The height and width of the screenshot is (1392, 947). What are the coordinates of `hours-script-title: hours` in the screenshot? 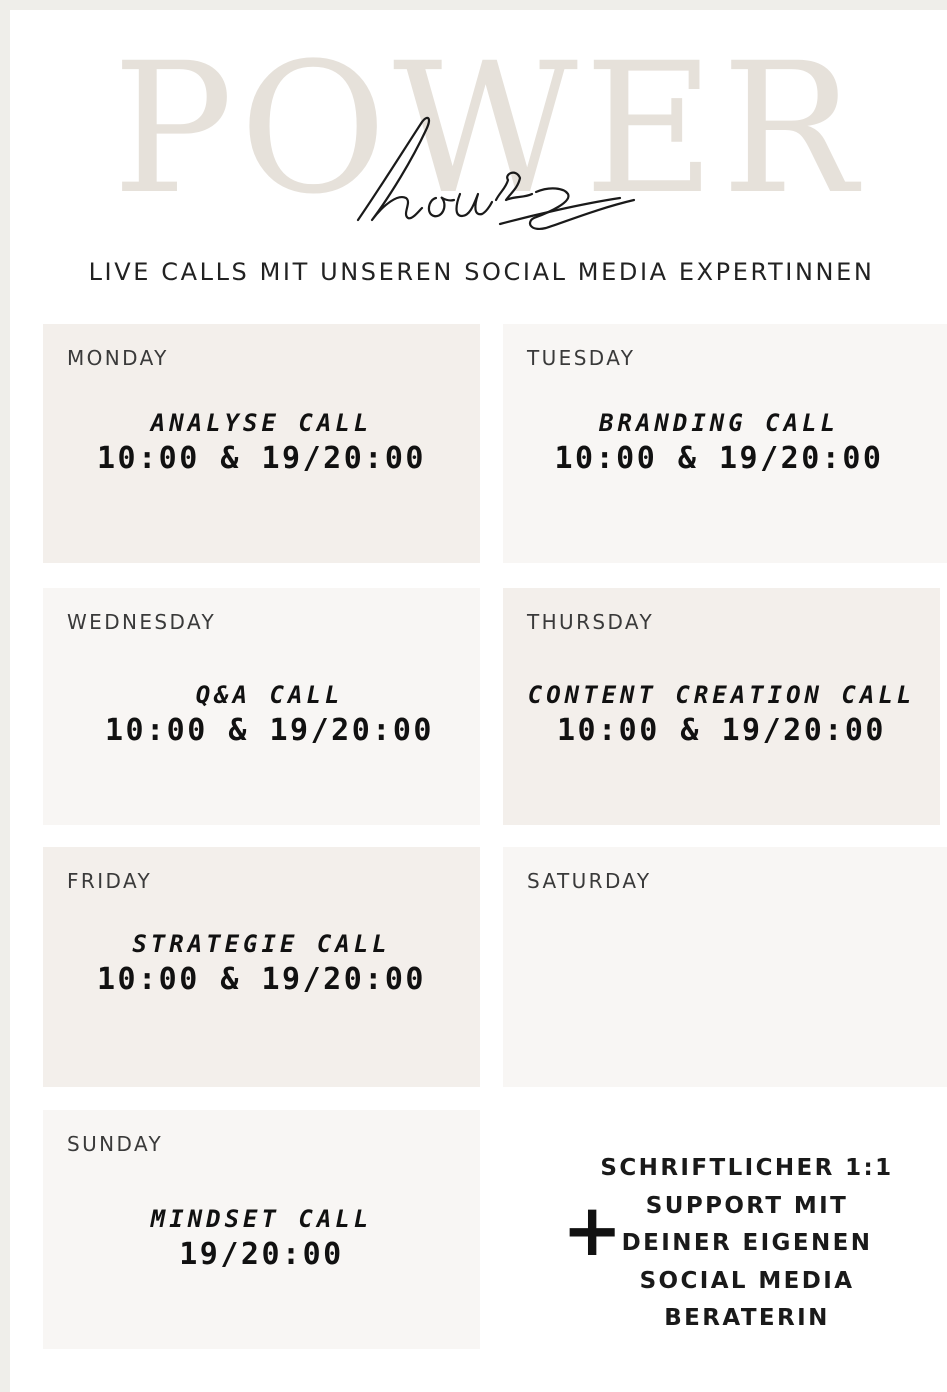 It's located at (500, 178).